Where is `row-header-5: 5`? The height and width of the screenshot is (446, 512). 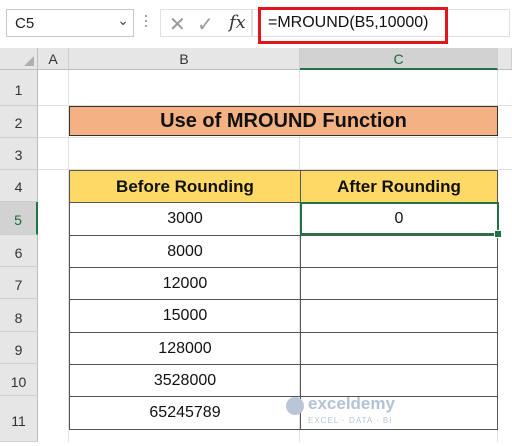 row-header-5: 5 is located at coordinates (19, 218).